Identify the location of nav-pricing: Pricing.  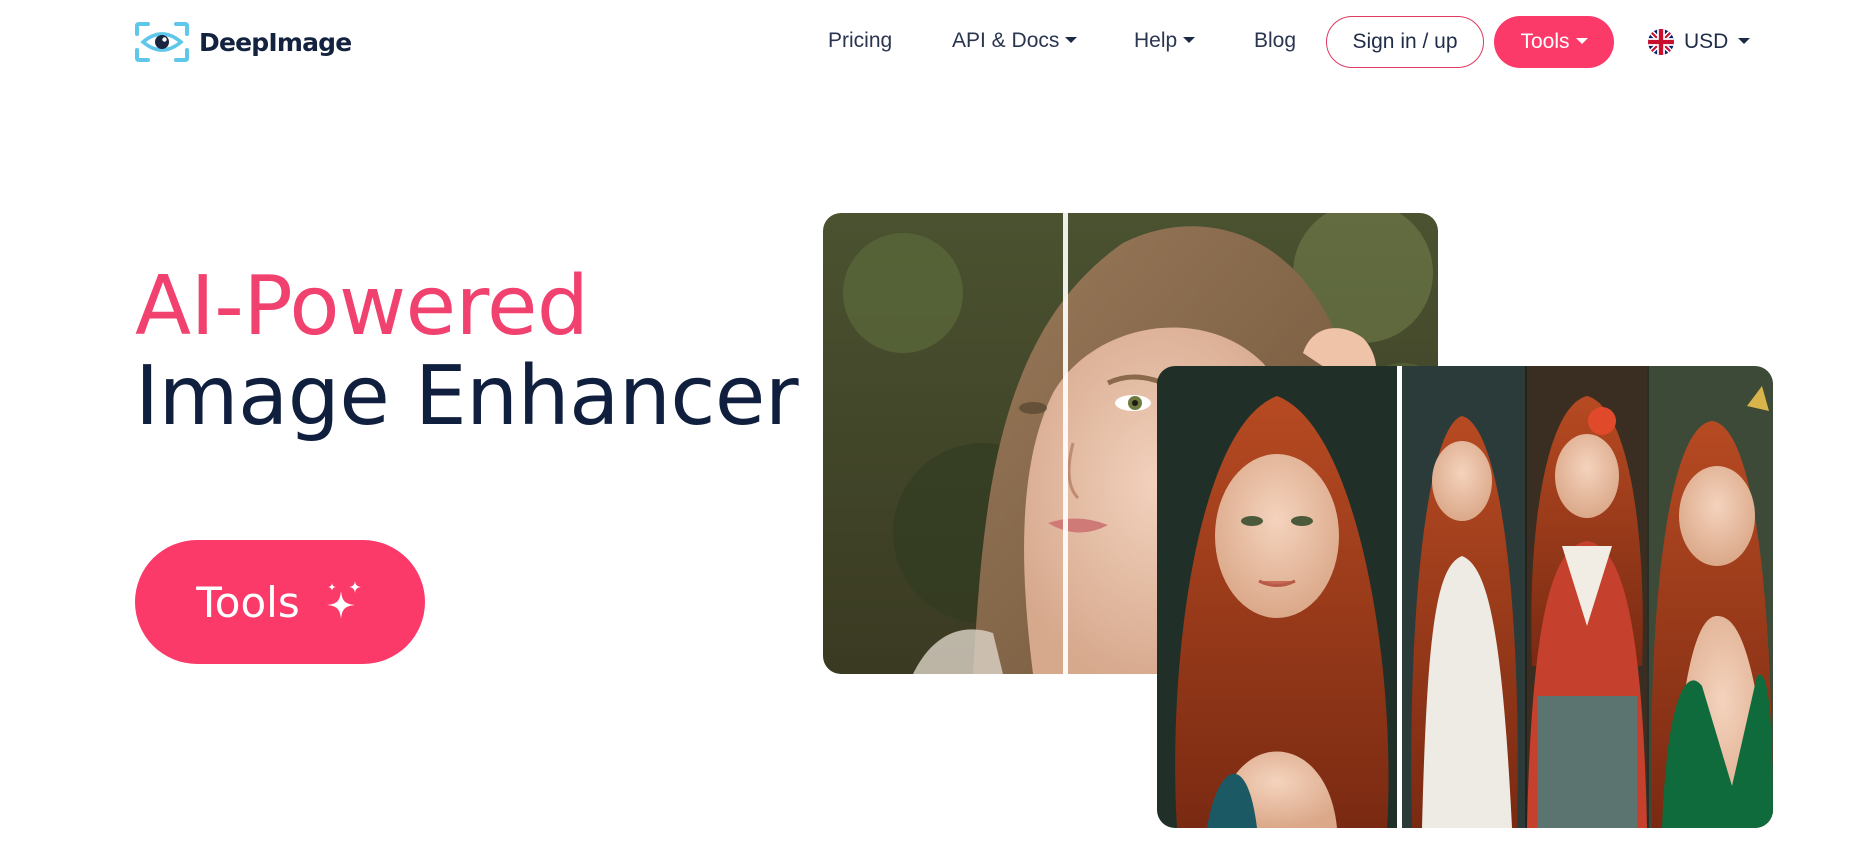
(860, 41).